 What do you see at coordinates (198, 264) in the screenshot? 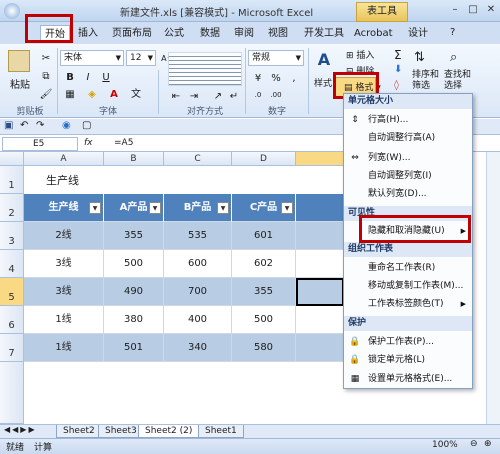
I see `table-cell: 600` at bounding box center [198, 264].